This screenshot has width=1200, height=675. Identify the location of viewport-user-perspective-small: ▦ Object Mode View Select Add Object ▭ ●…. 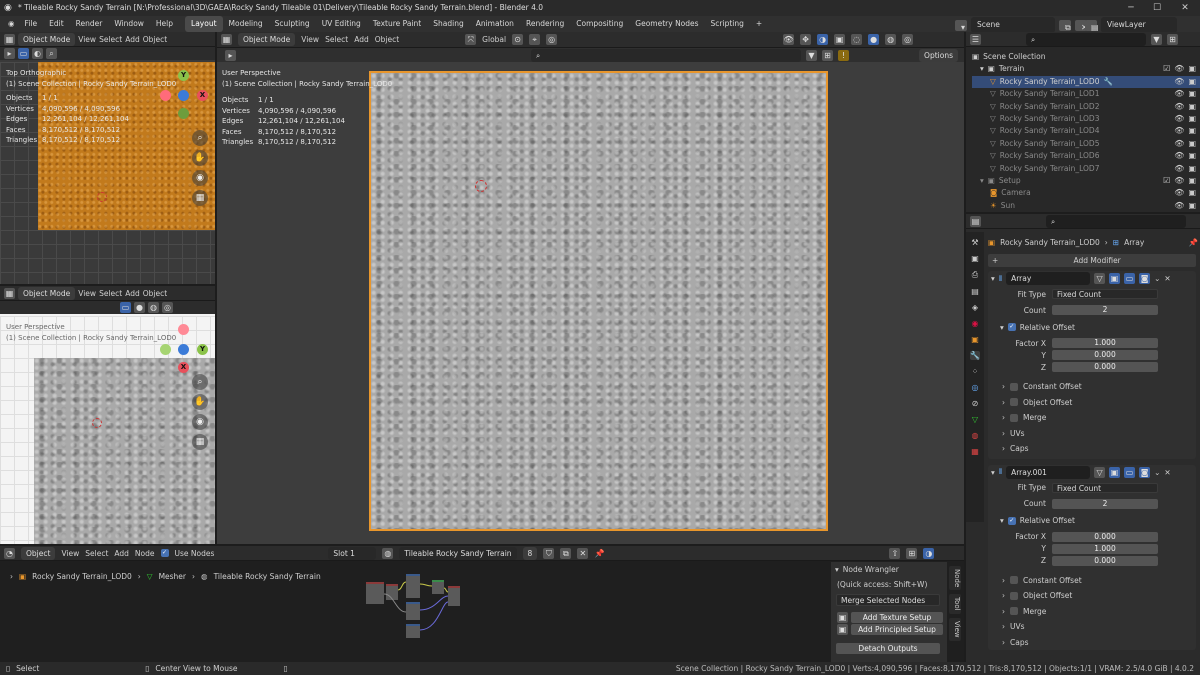
(107, 415).